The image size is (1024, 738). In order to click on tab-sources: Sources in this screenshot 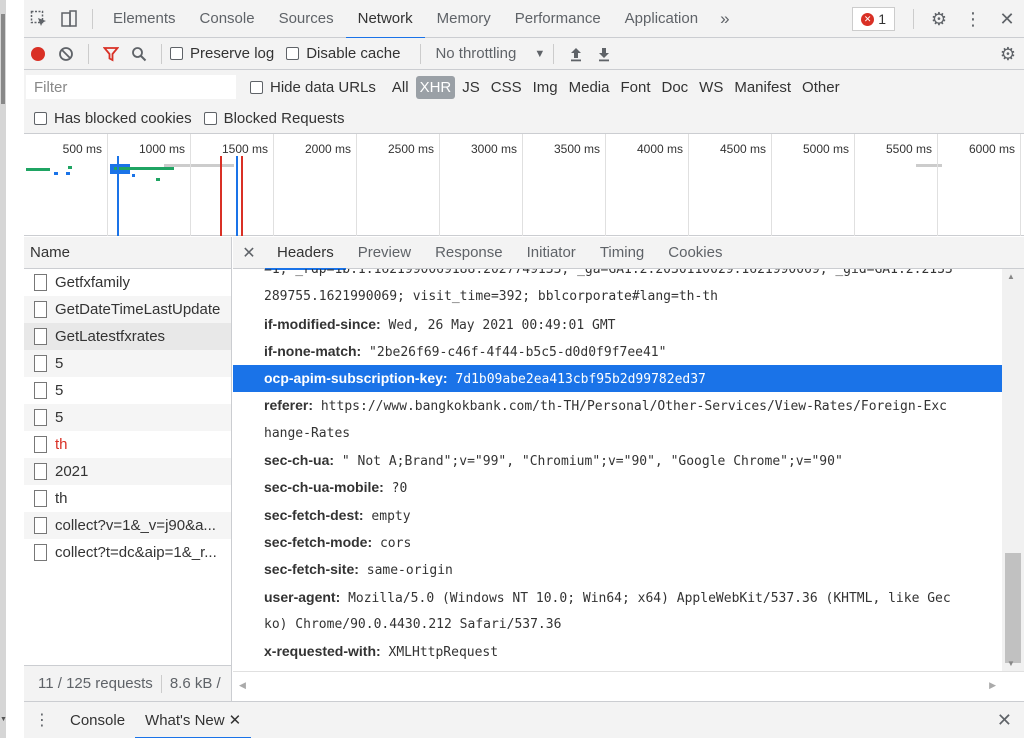, I will do `click(306, 19)`.